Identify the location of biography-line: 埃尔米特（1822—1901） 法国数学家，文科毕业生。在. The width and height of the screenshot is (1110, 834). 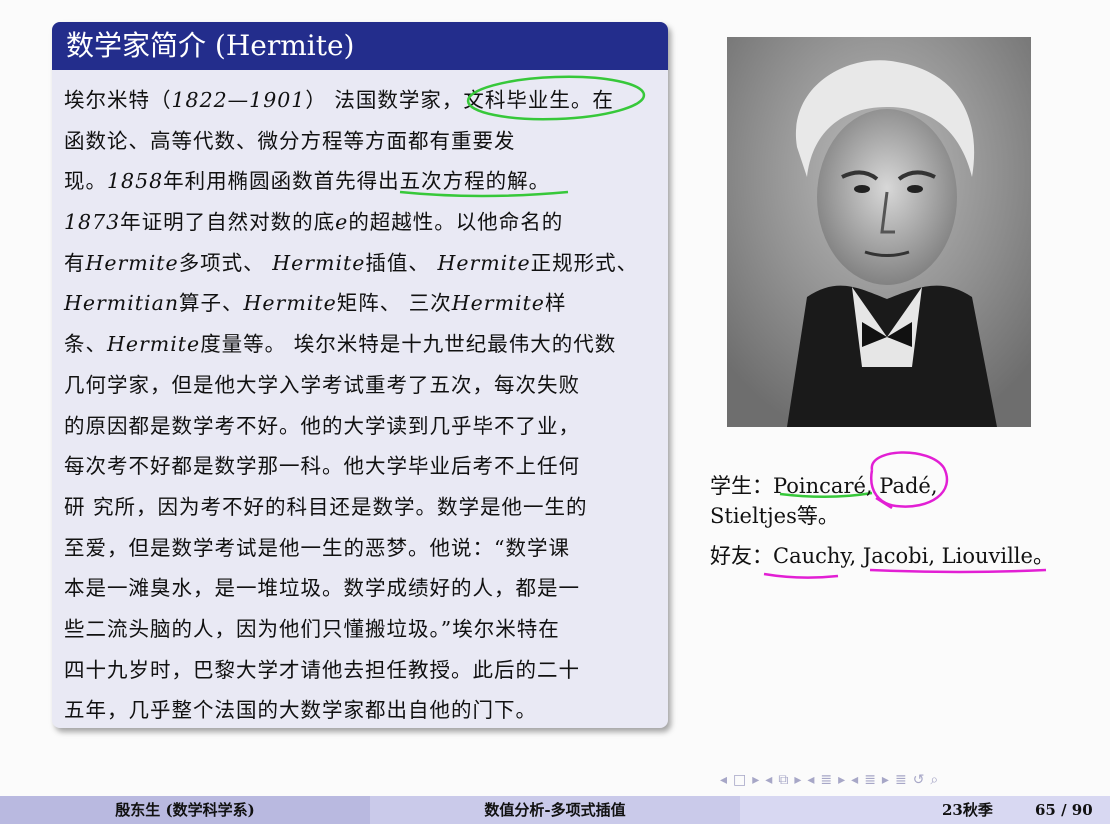
(361, 100).